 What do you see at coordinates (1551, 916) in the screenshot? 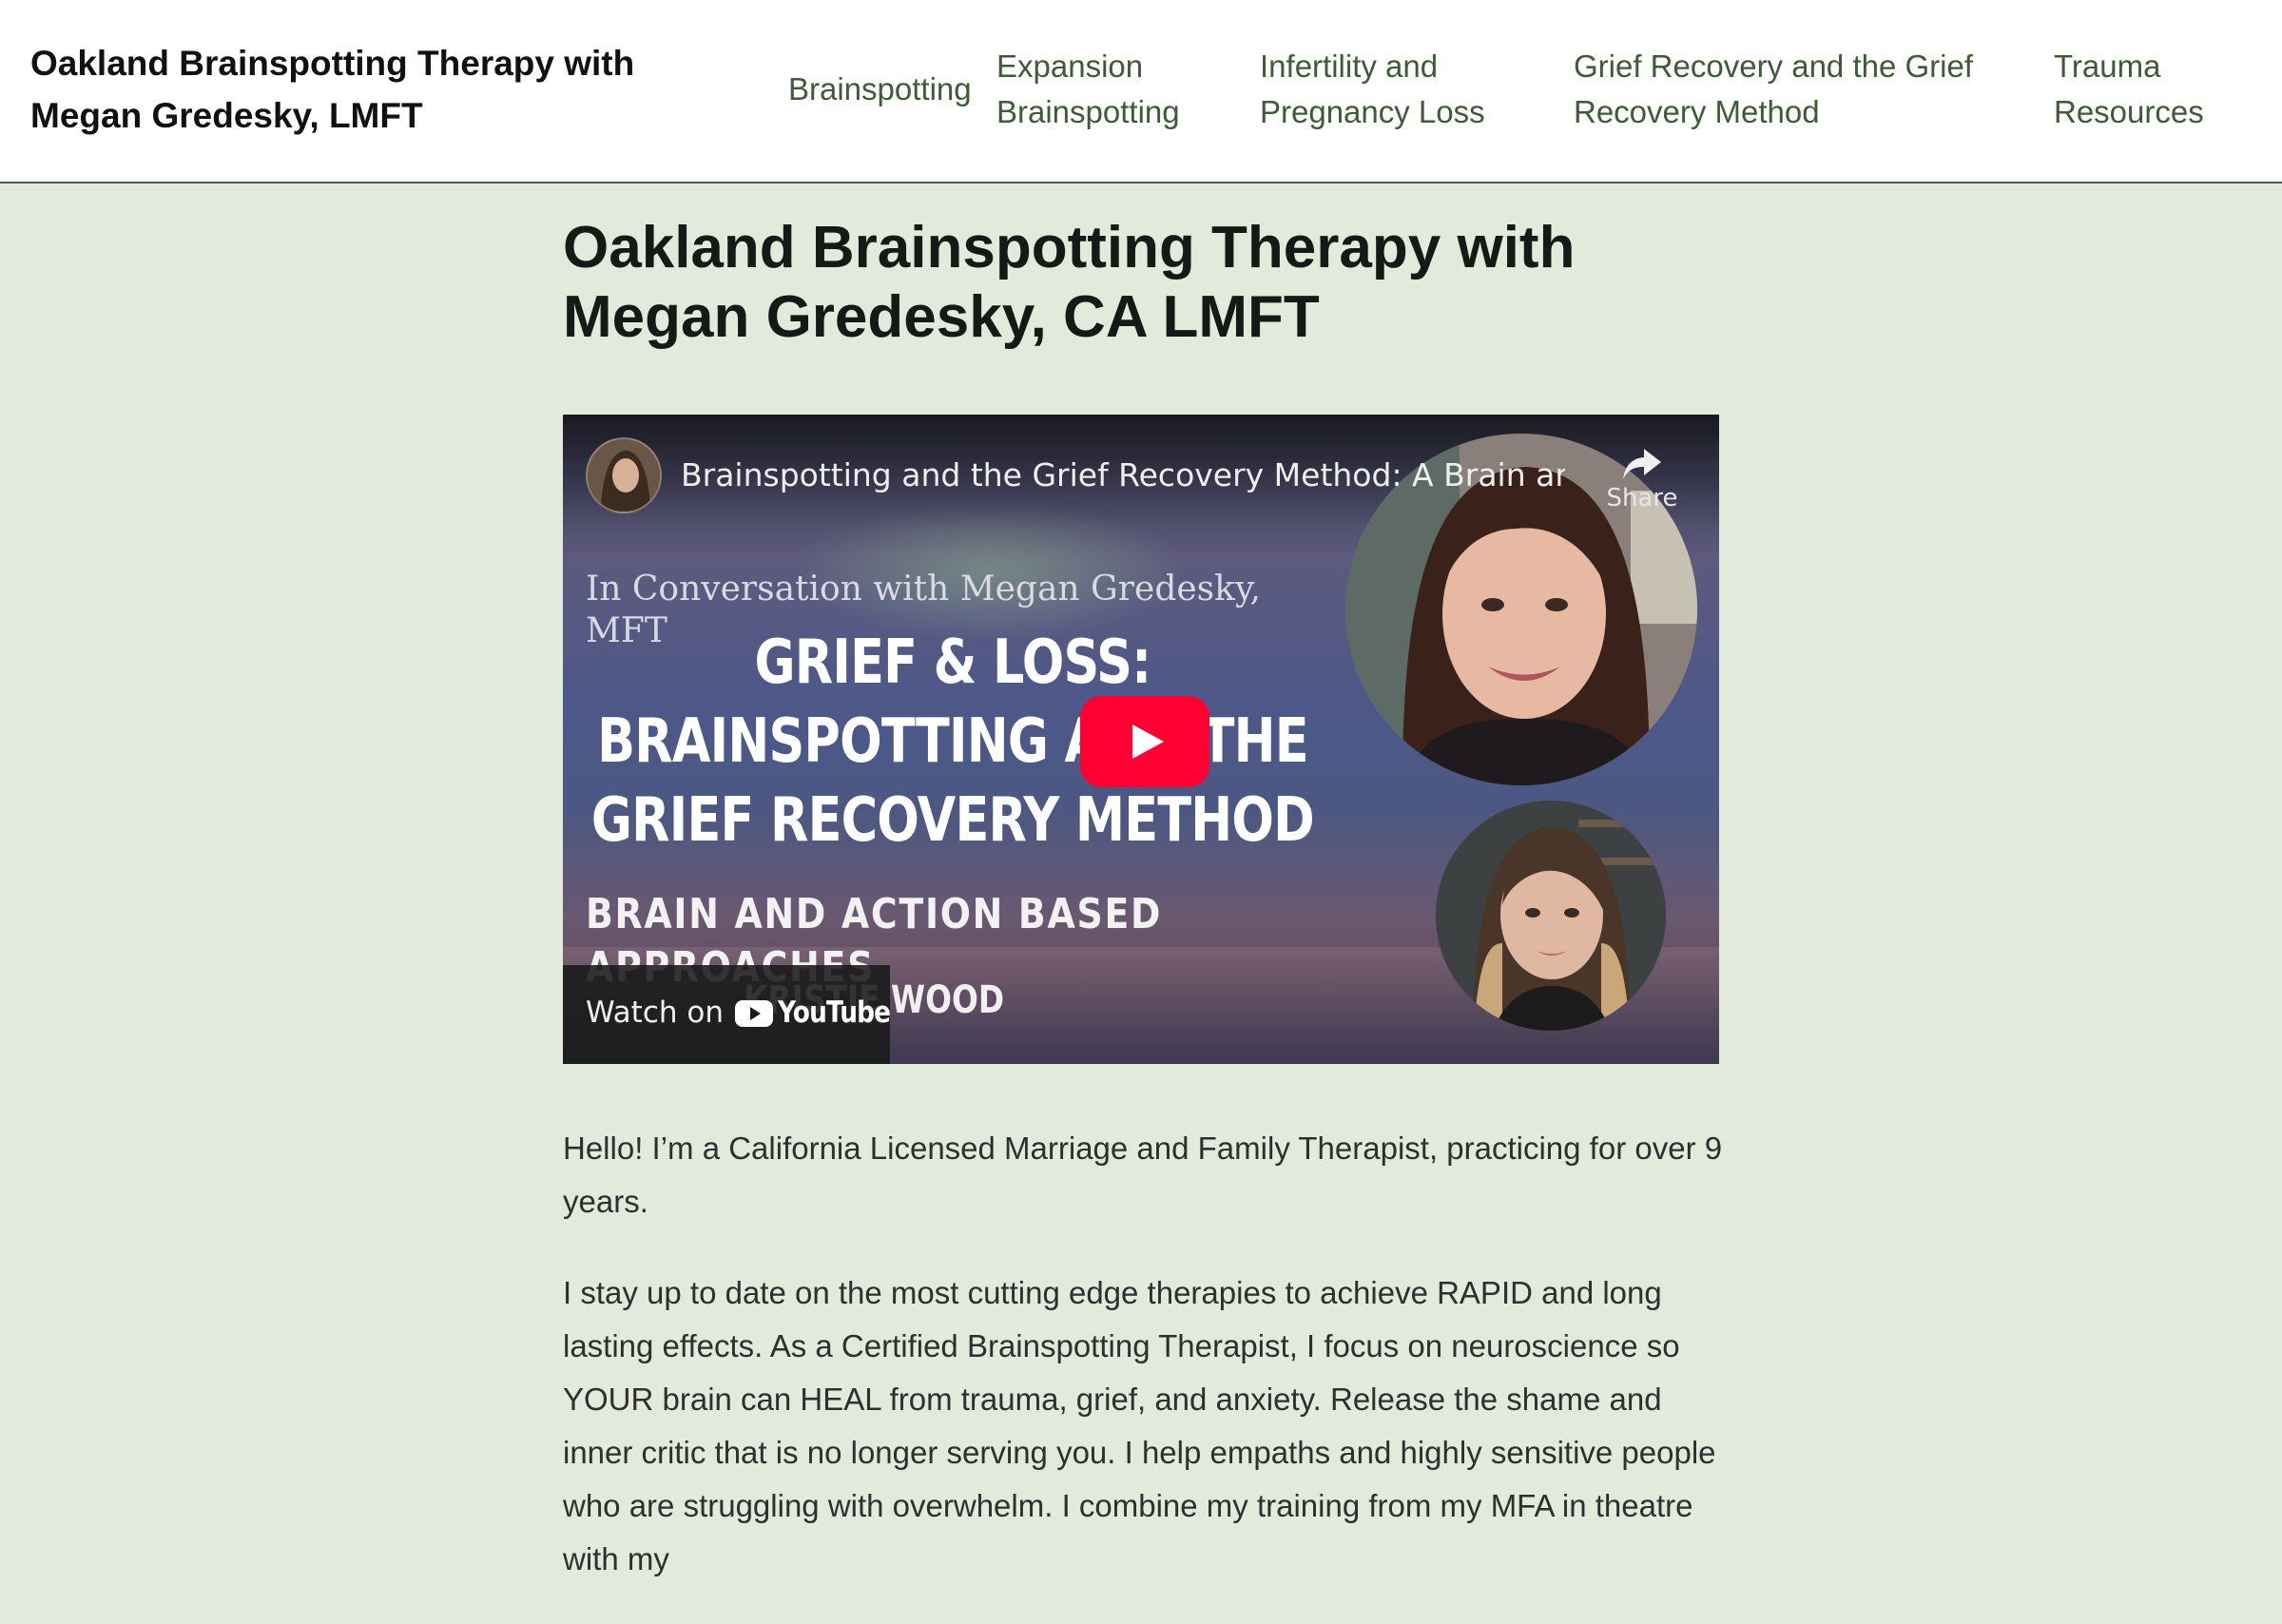
I see `guest-portrait` at bounding box center [1551, 916].